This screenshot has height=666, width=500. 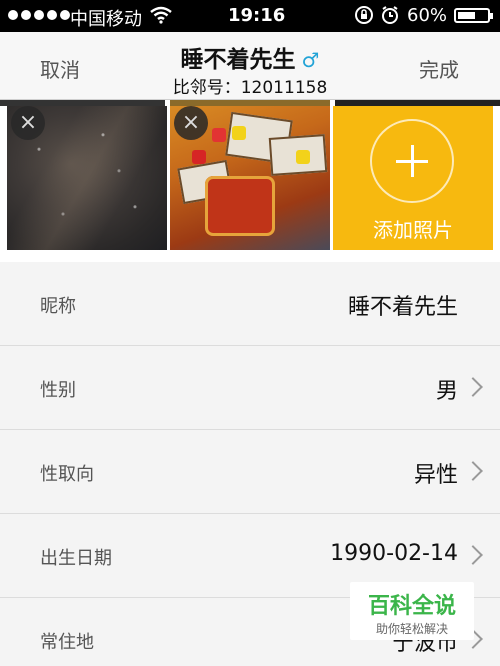 What do you see at coordinates (39, 15) in the screenshot?
I see `signal-dots-icon` at bounding box center [39, 15].